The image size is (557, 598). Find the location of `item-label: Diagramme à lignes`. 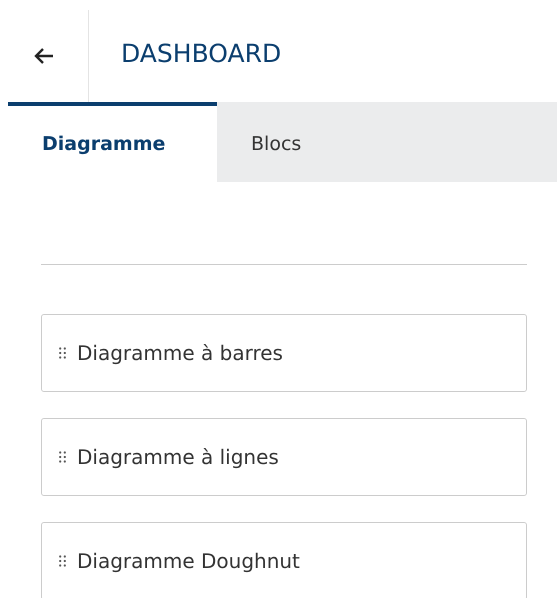

item-label: Diagramme à lignes is located at coordinates (178, 457).